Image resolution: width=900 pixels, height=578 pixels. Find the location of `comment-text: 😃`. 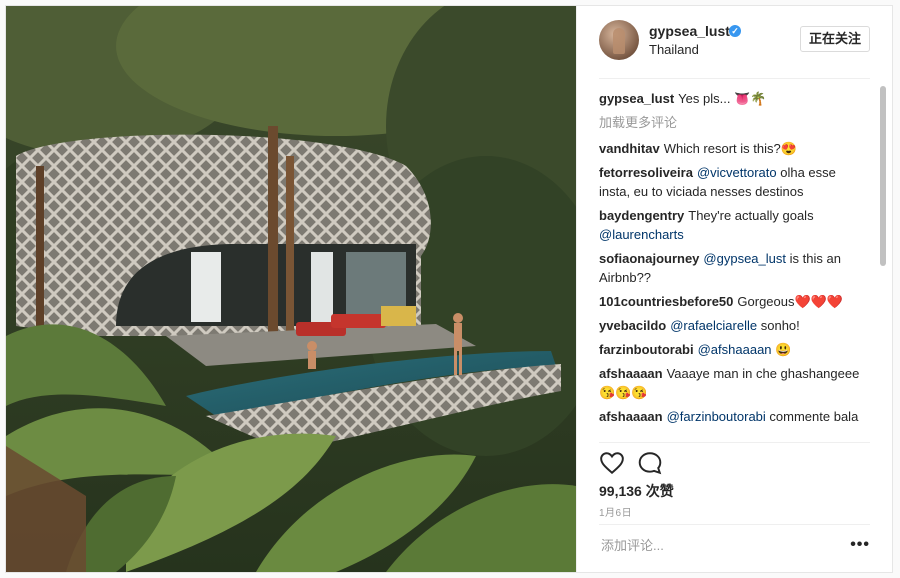

comment-text: 😃 is located at coordinates (783, 349).